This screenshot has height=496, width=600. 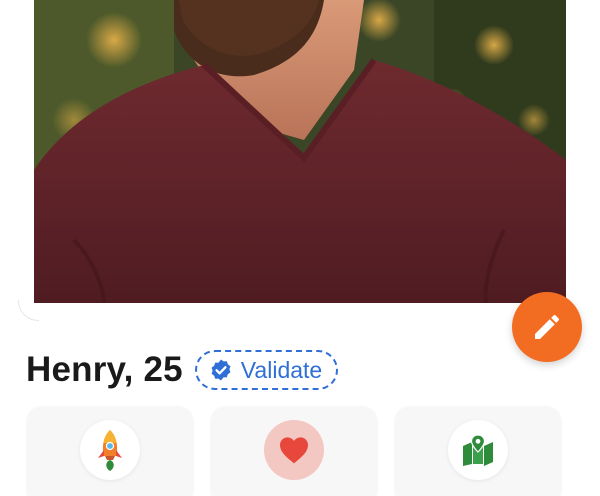 What do you see at coordinates (281, 369) in the screenshot?
I see `validate-label: Validate` at bounding box center [281, 369].